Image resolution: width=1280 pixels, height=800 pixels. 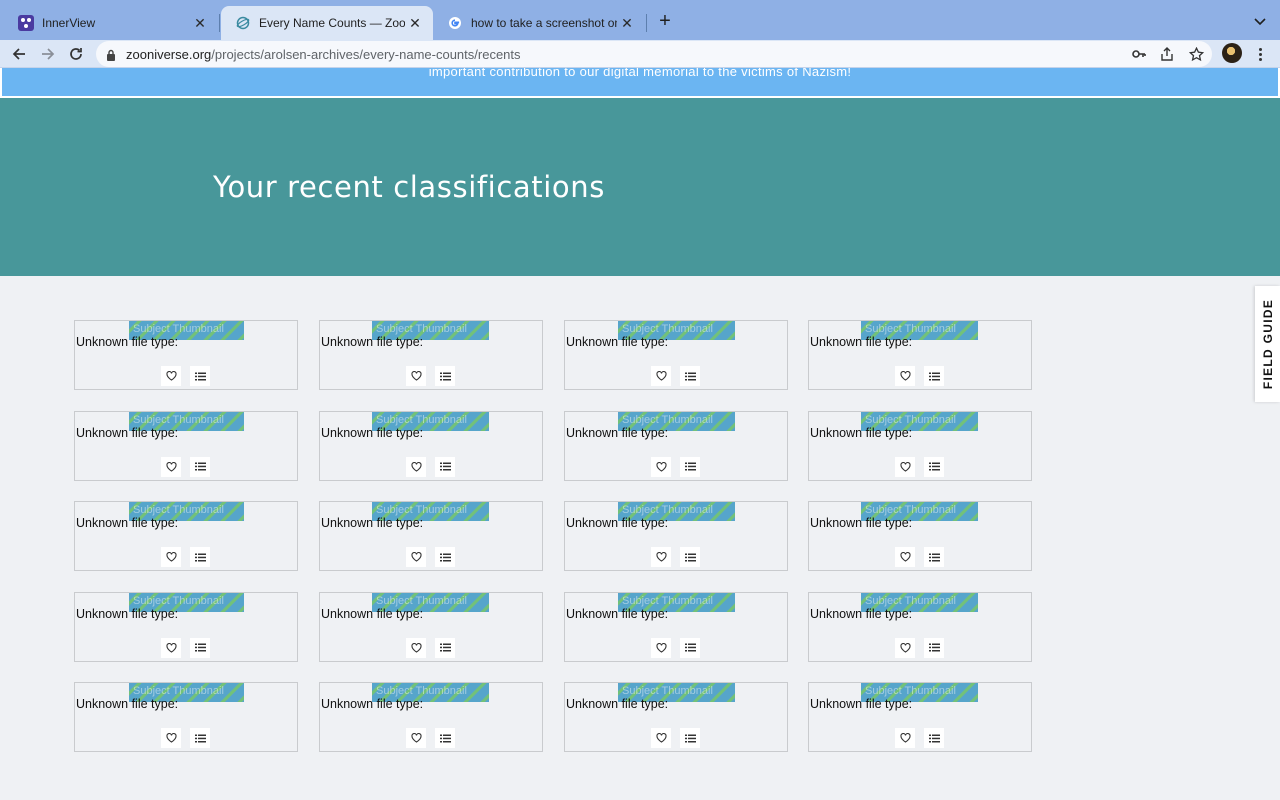 What do you see at coordinates (665, 21) in the screenshot?
I see `new-tab-button: +` at bounding box center [665, 21].